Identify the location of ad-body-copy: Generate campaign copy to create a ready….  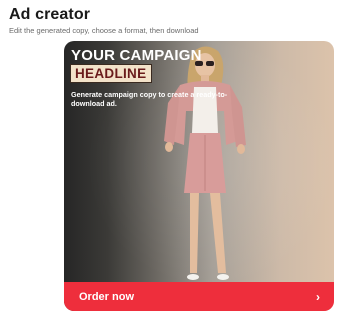
(161, 99).